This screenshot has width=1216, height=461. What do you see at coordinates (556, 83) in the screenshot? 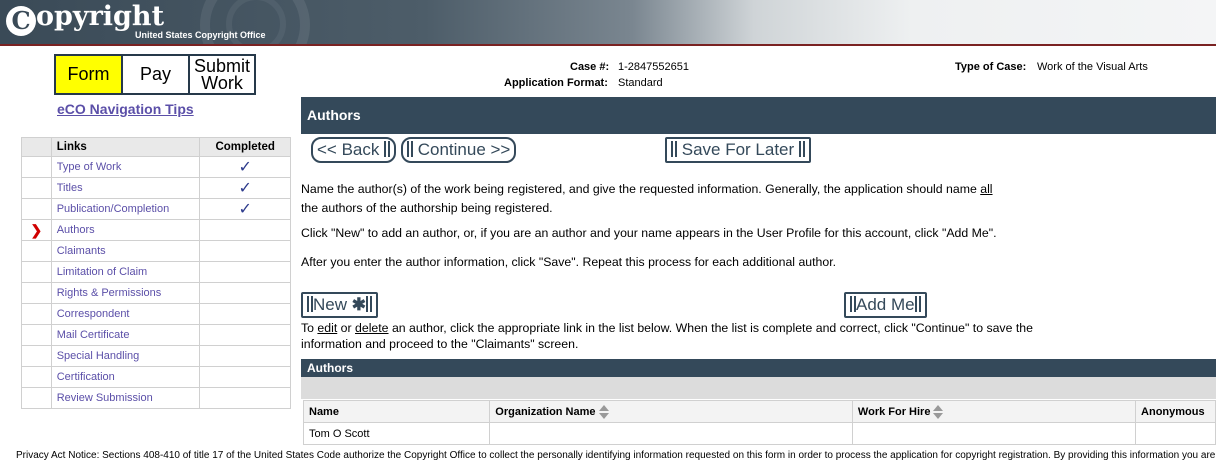
I see `application-format-label: Application Format:` at bounding box center [556, 83].